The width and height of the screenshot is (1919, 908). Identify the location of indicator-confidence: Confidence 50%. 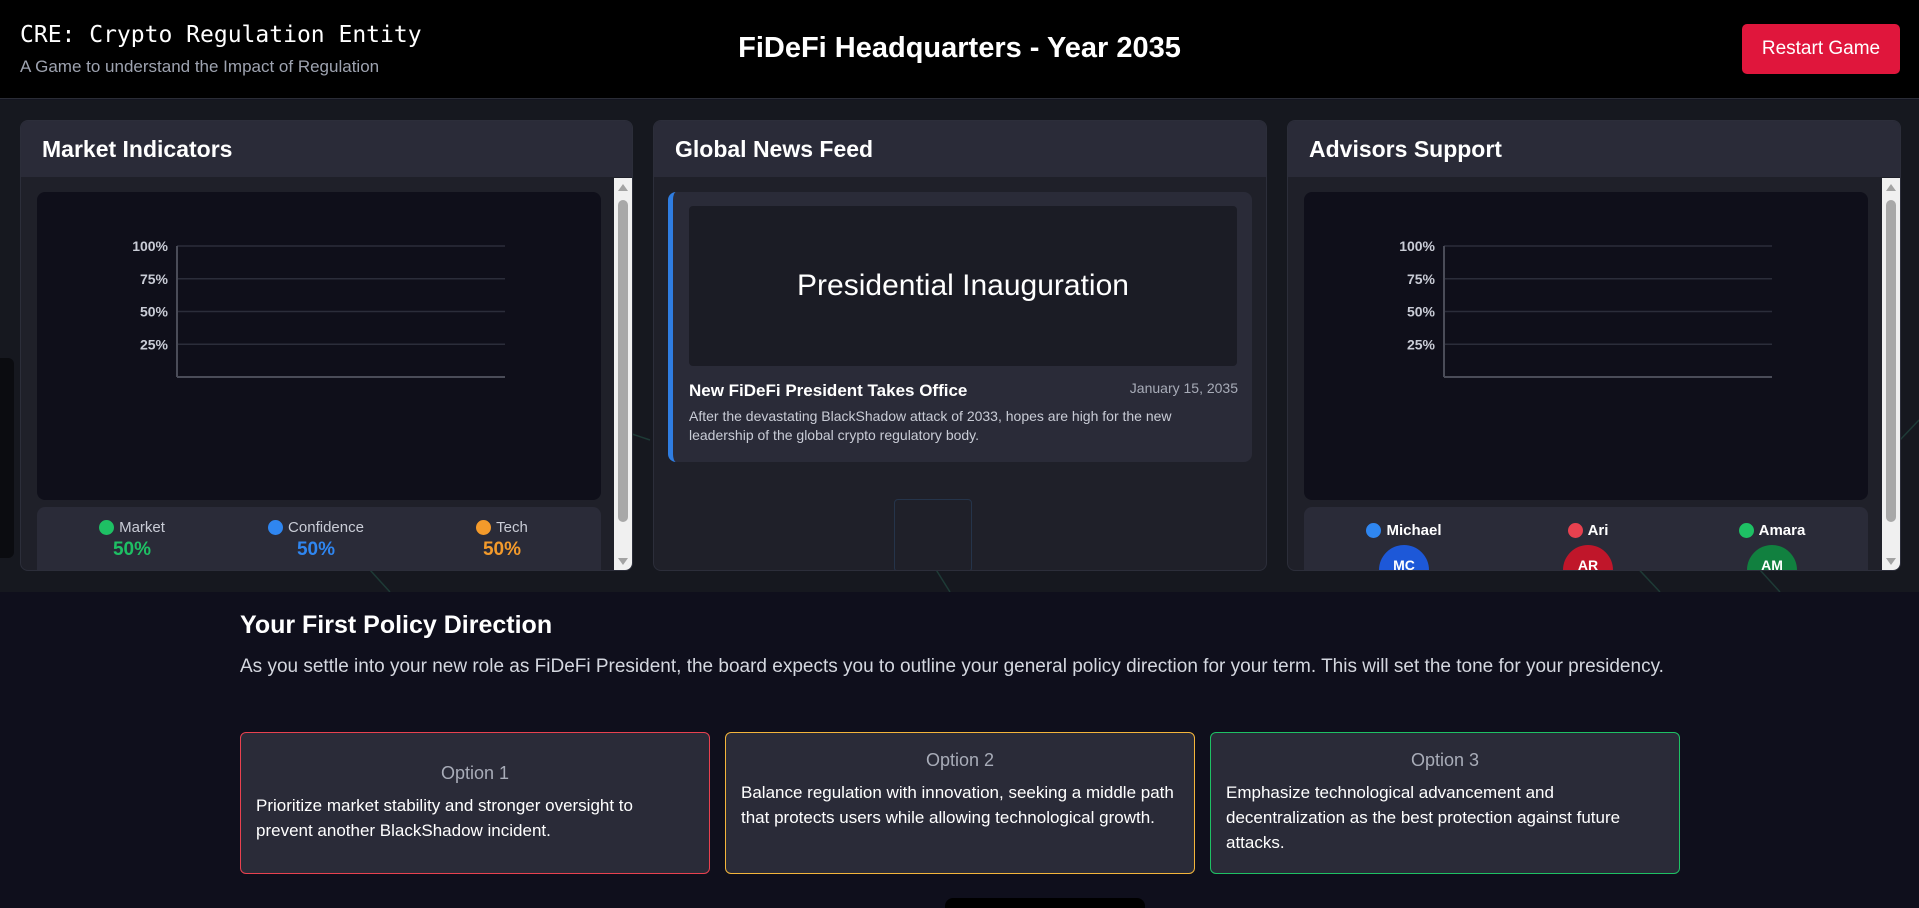
(316, 540).